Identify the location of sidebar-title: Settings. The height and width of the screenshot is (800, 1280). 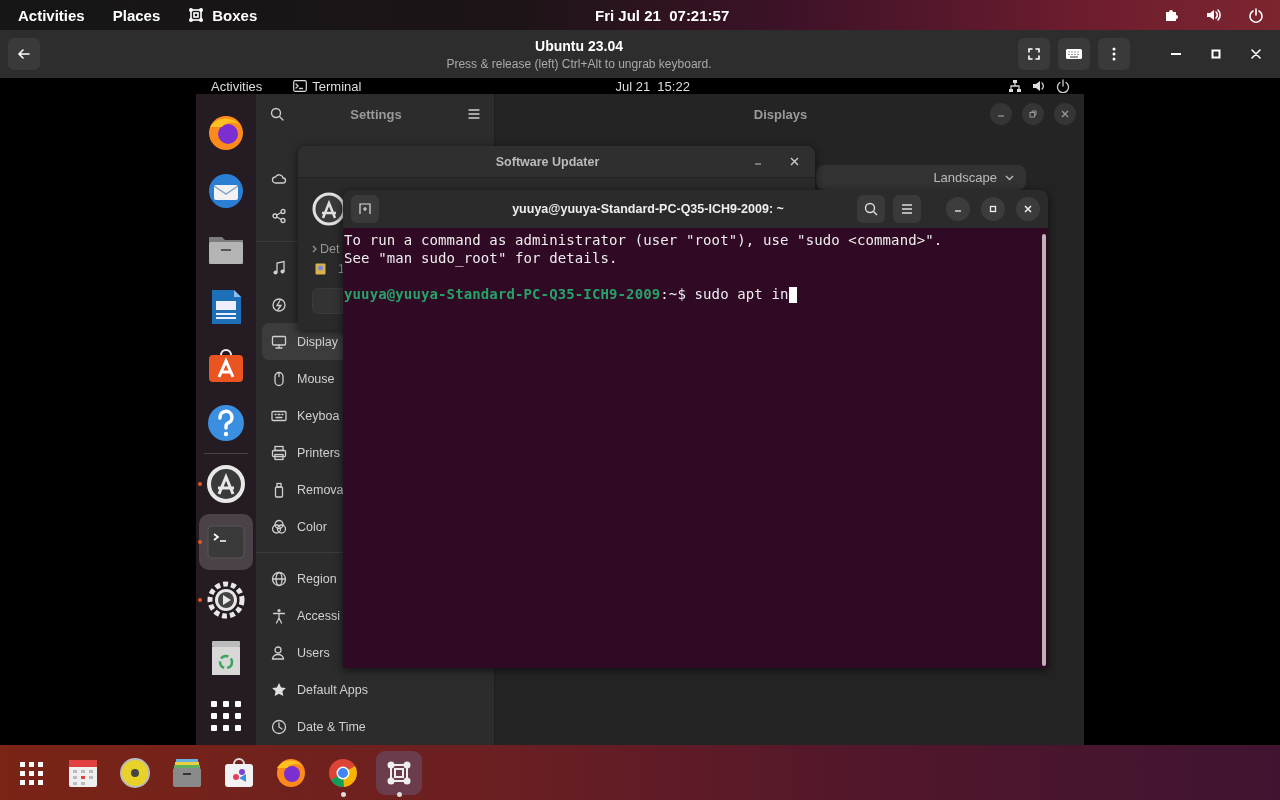
(376, 114).